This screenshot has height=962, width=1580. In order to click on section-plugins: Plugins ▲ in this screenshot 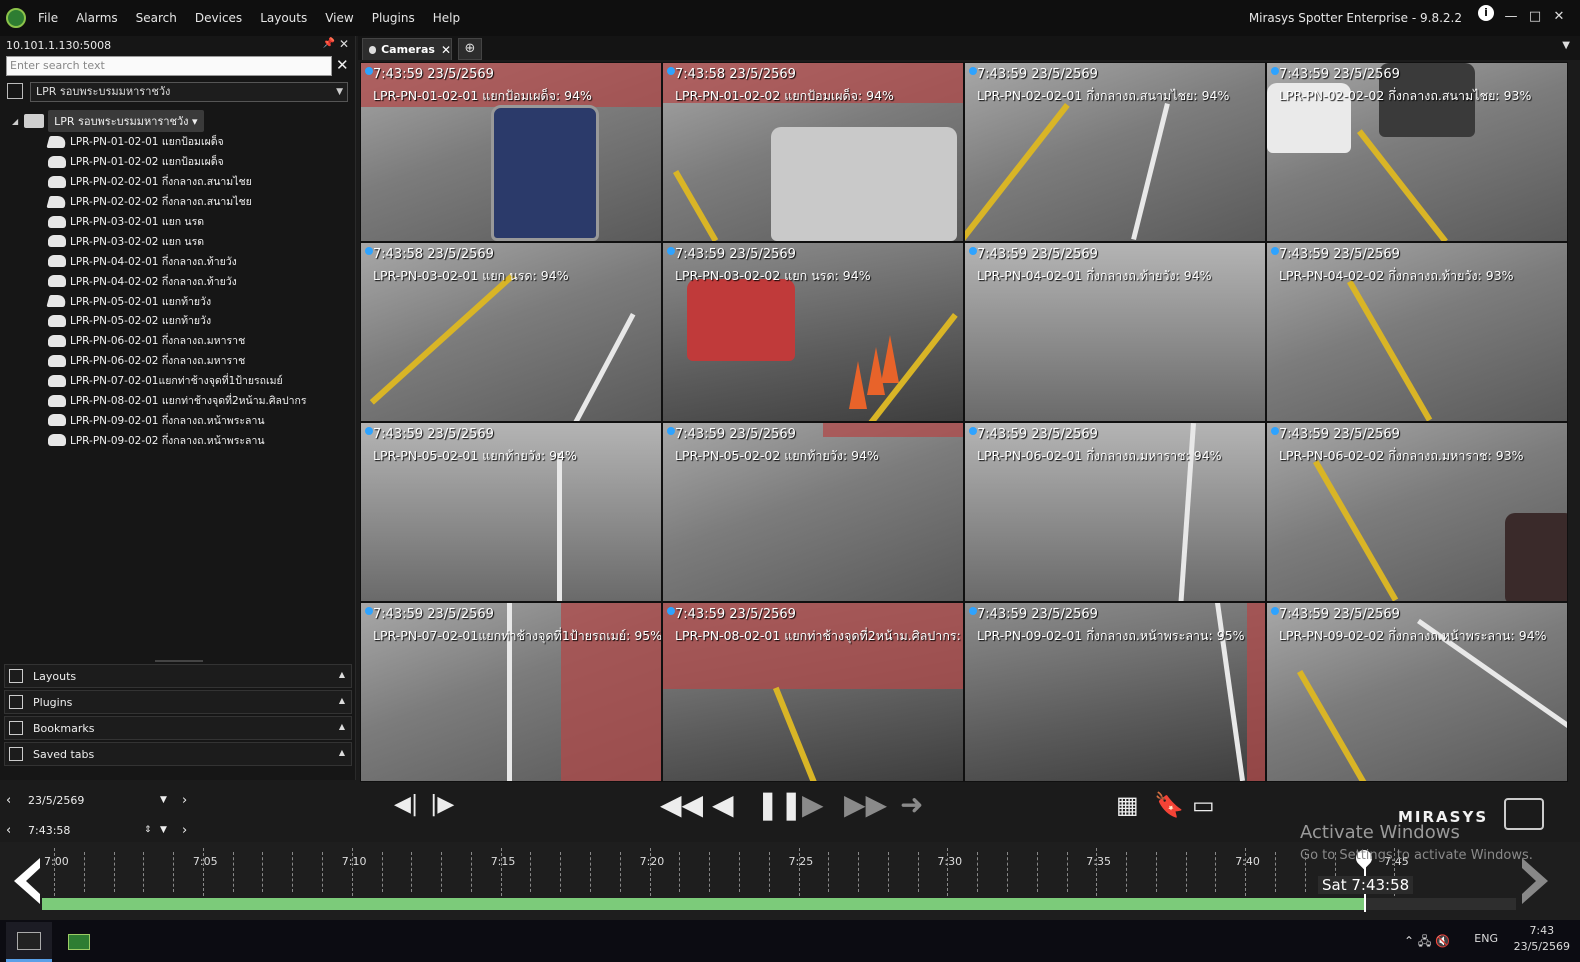, I will do `click(178, 702)`.